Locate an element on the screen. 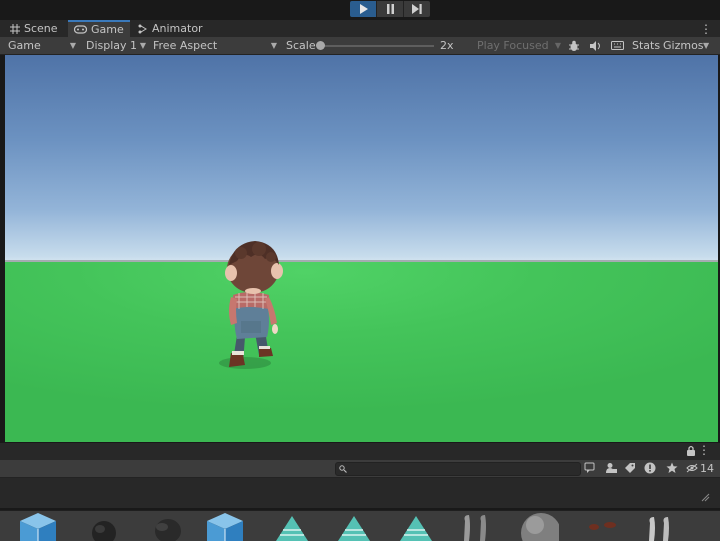 The image size is (720, 541). play-focused-dropdown: Play Focused ▼ is located at coordinates (519, 45).